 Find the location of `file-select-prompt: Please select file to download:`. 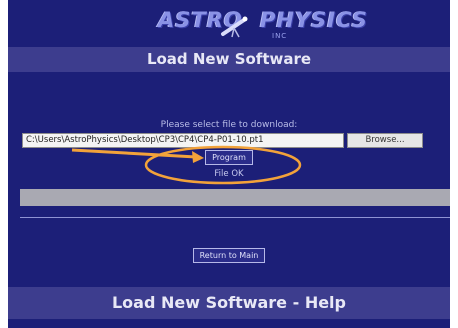

file-select-prompt: Please select file to download: is located at coordinates (229, 125).